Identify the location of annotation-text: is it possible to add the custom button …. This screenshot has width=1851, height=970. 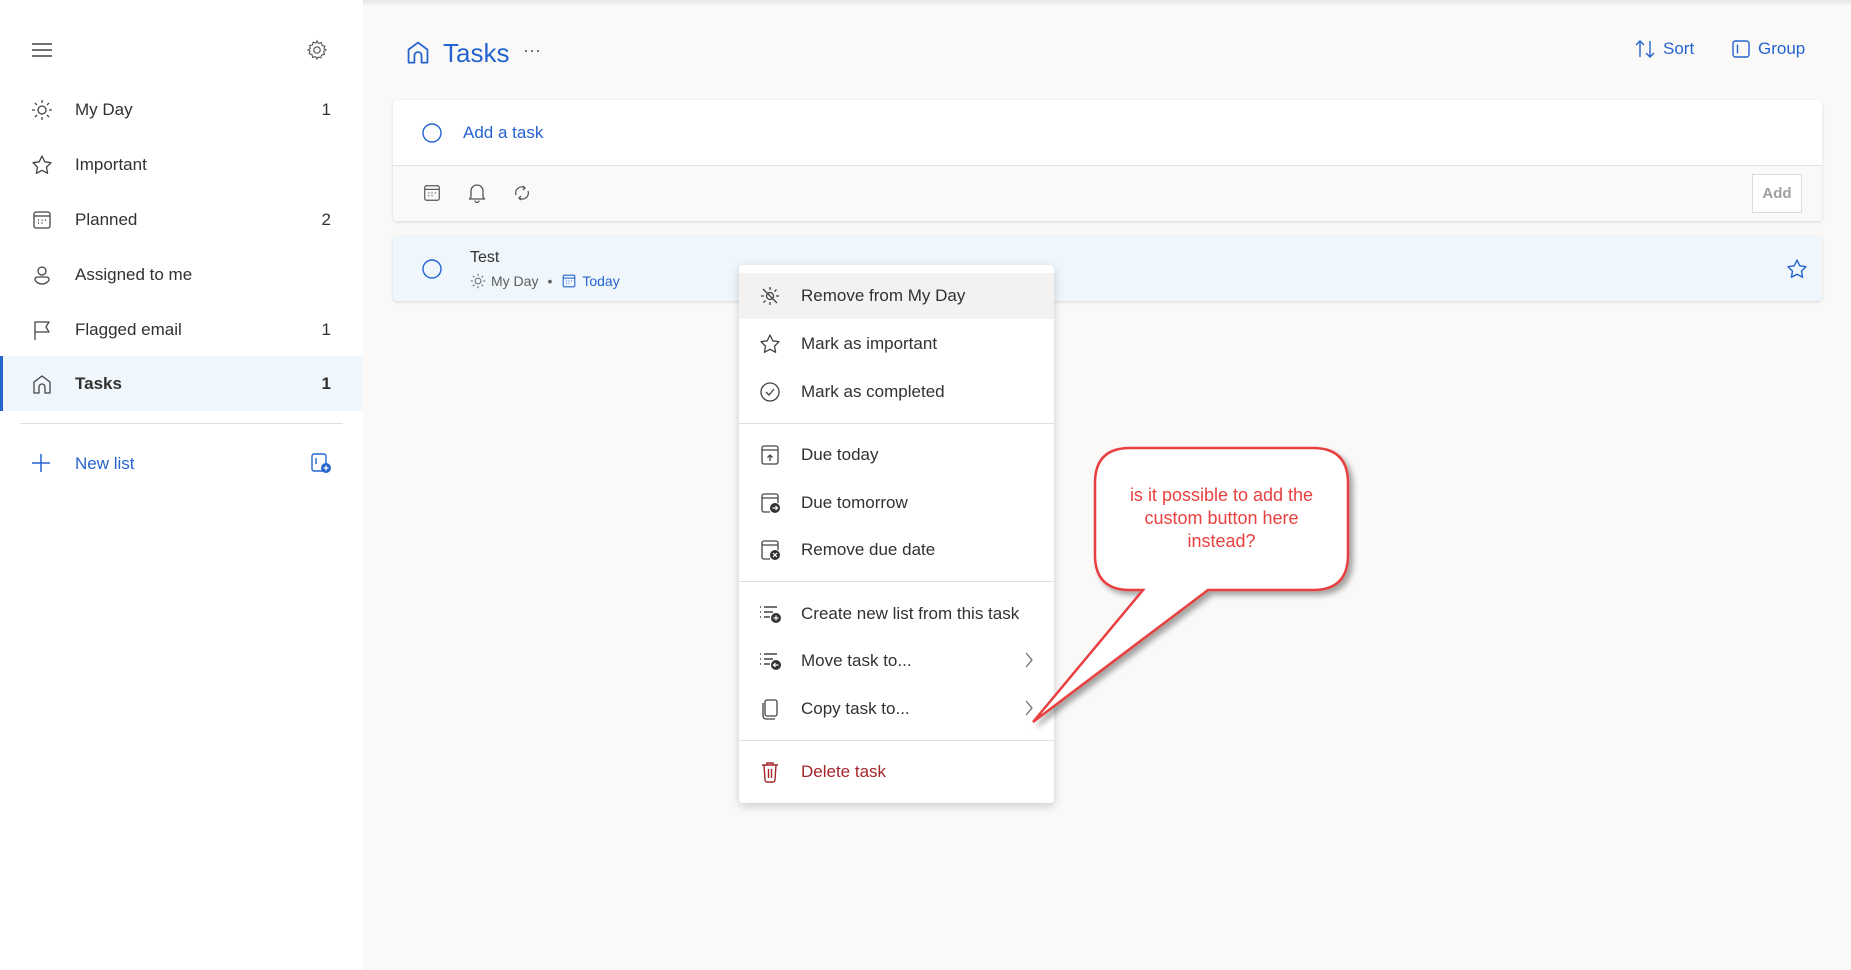
(1221, 518).